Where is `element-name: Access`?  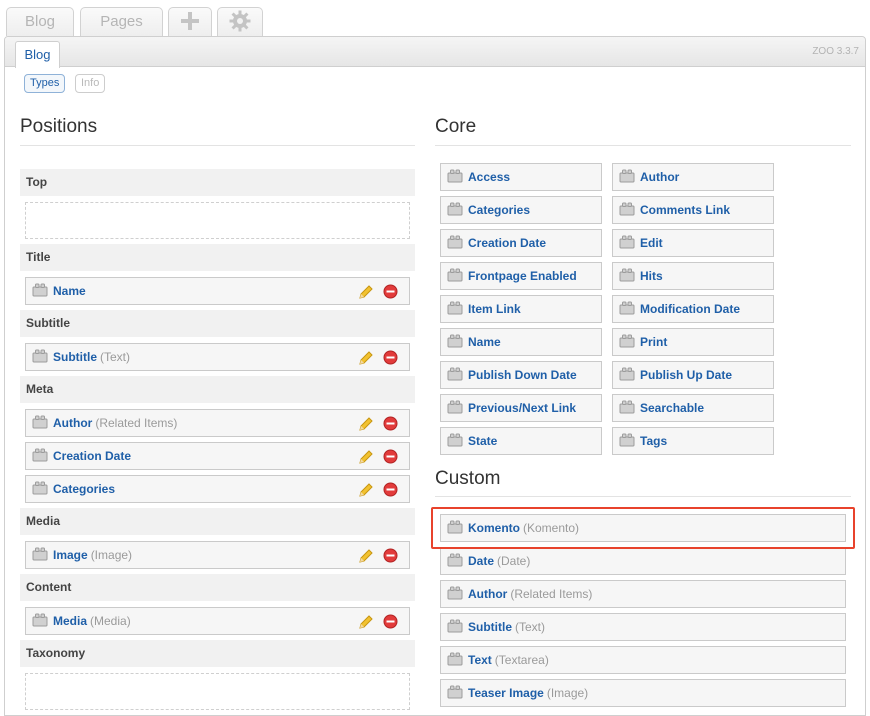
element-name: Access is located at coordinates (489, 177).